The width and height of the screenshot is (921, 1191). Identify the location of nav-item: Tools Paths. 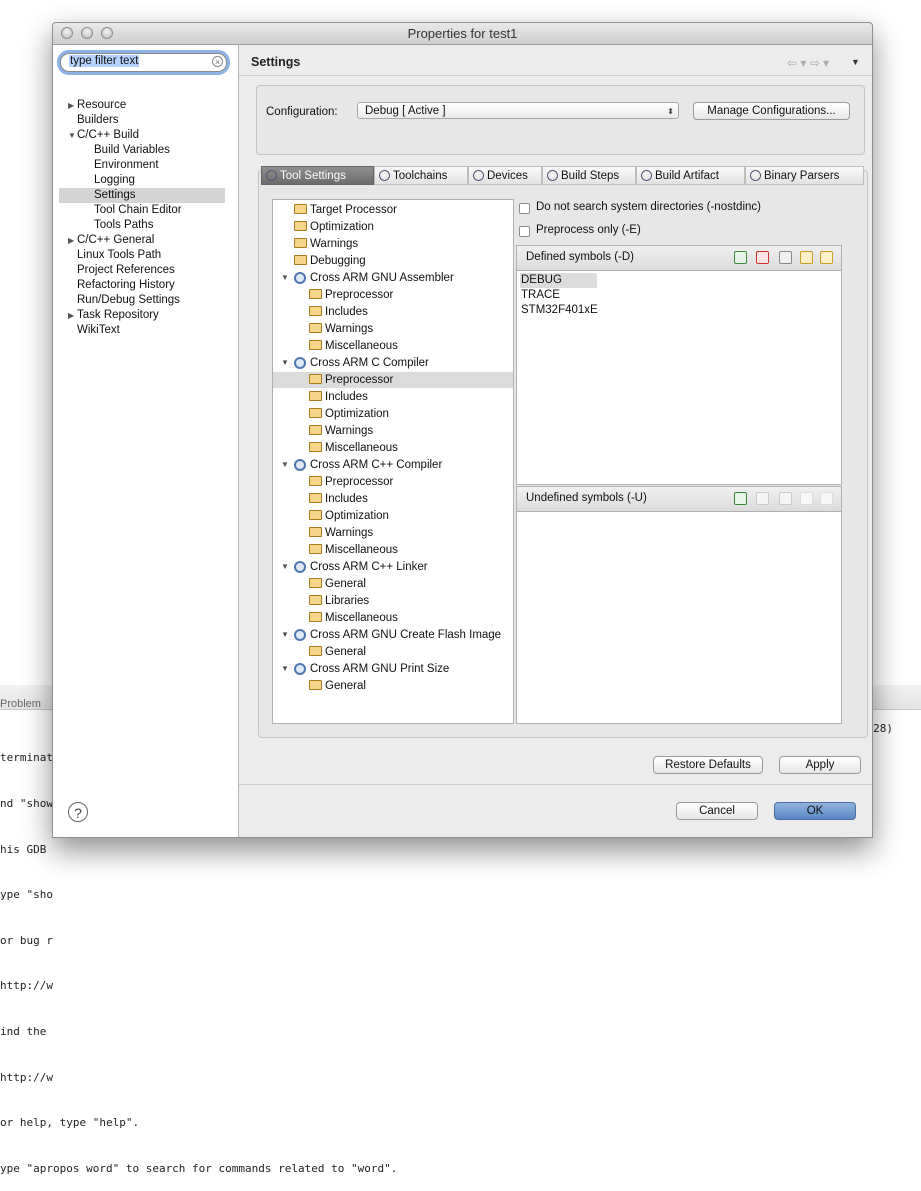
(145, 225).